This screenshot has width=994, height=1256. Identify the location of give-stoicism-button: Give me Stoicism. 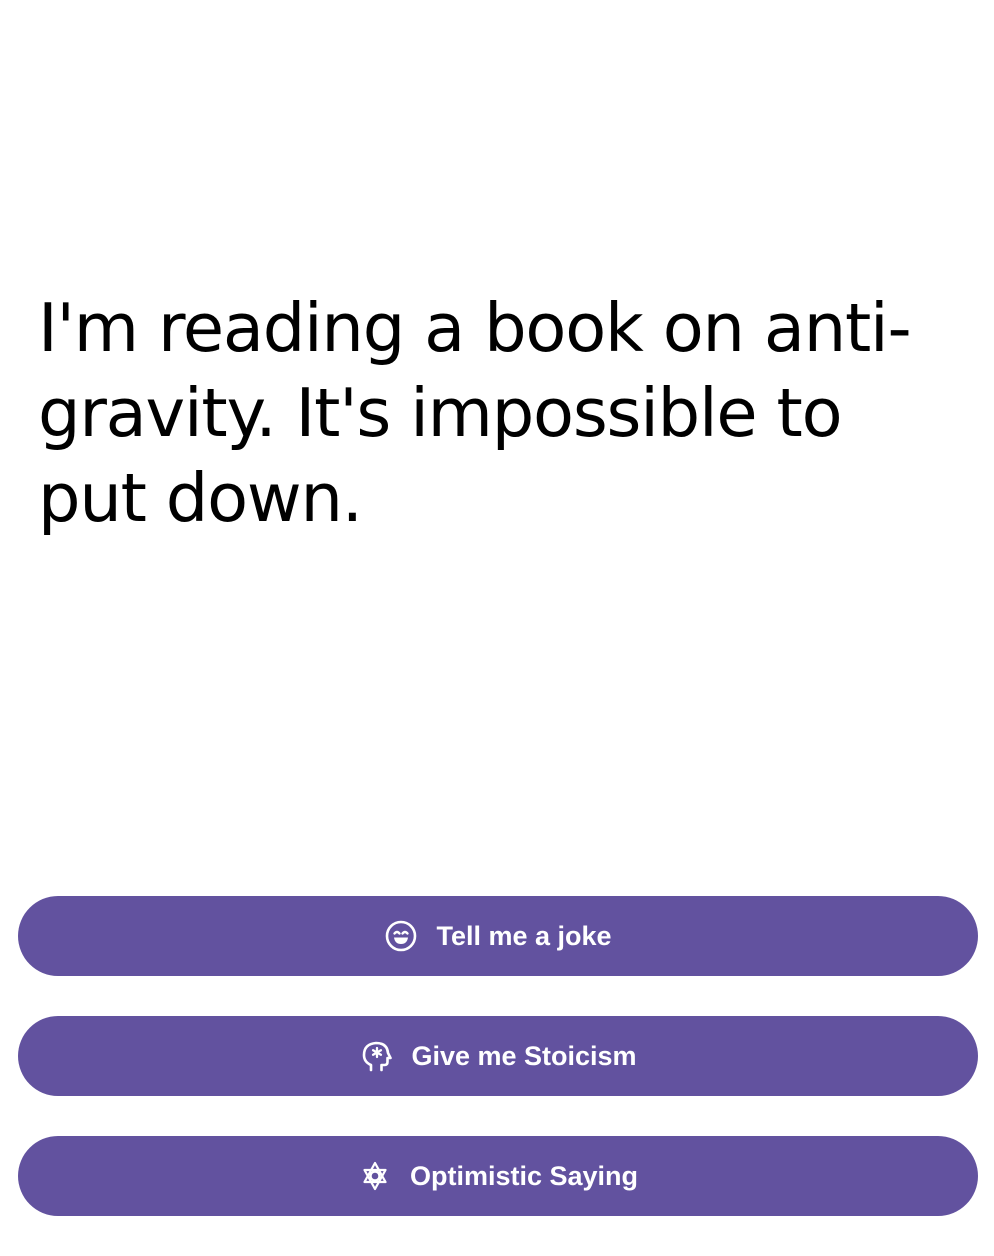
(498, 1056).